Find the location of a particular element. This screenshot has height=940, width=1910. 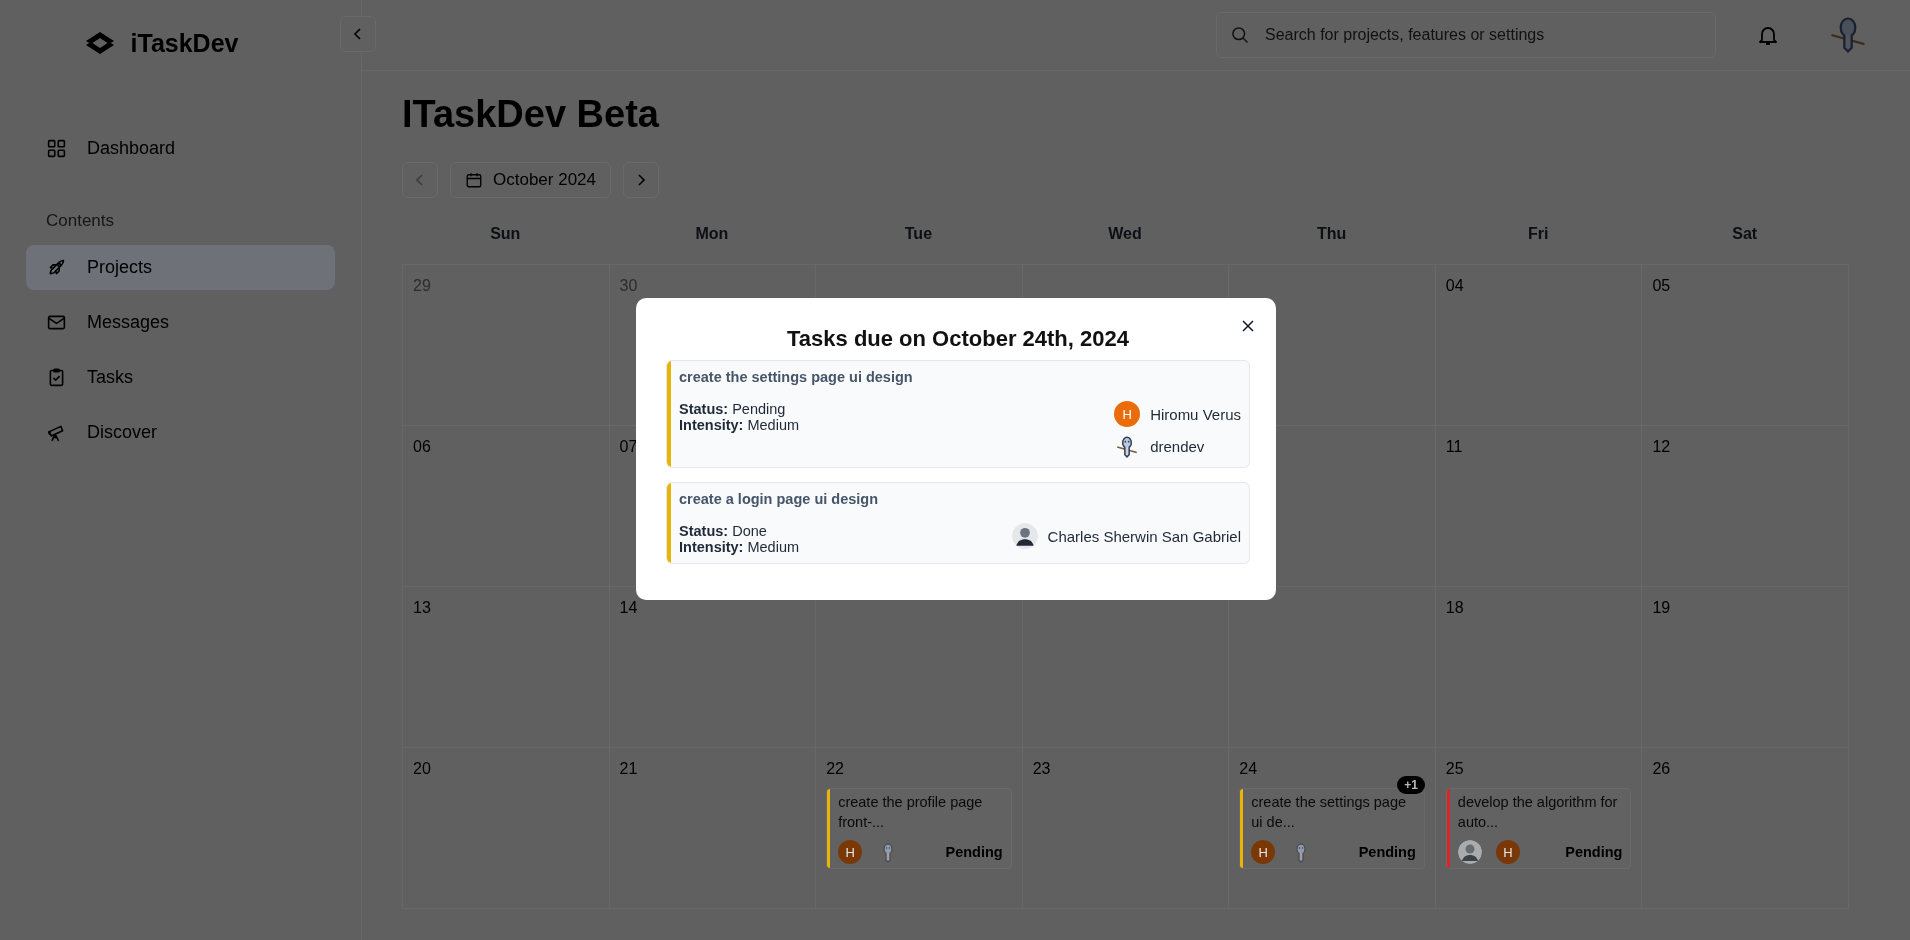

weekday-header: Mon is located at coordinates (712, 234).